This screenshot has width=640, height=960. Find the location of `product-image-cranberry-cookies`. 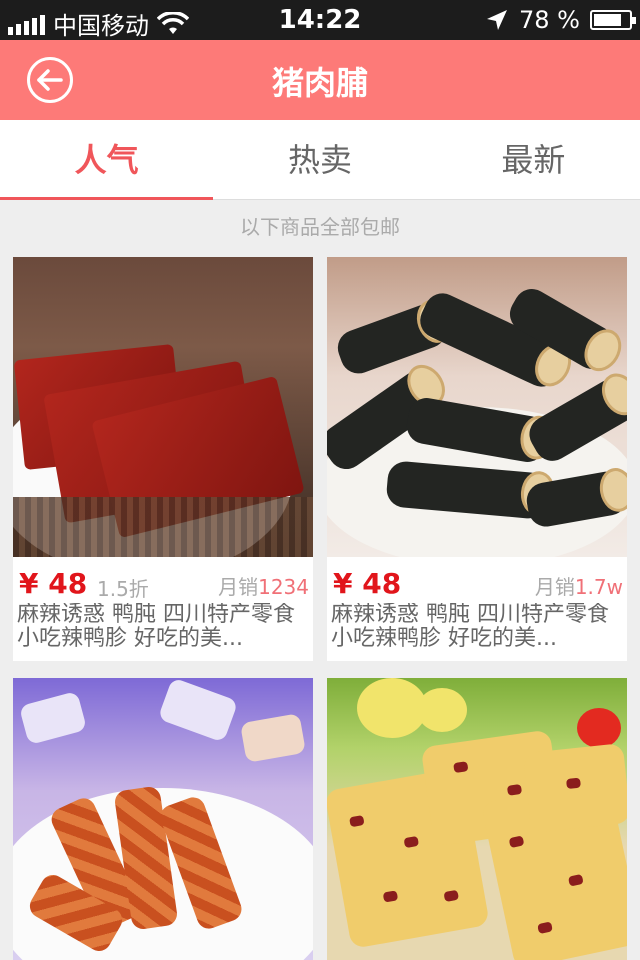

product-image-cranberry-cookies is located at coordinates (477, 819).